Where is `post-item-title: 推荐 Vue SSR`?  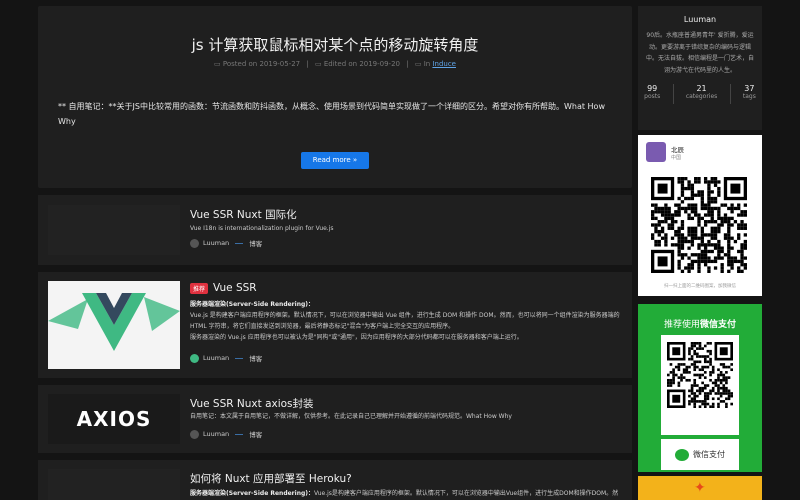
post-item-title: 推荐 Vue SSR is located at coordinates (223, 288).